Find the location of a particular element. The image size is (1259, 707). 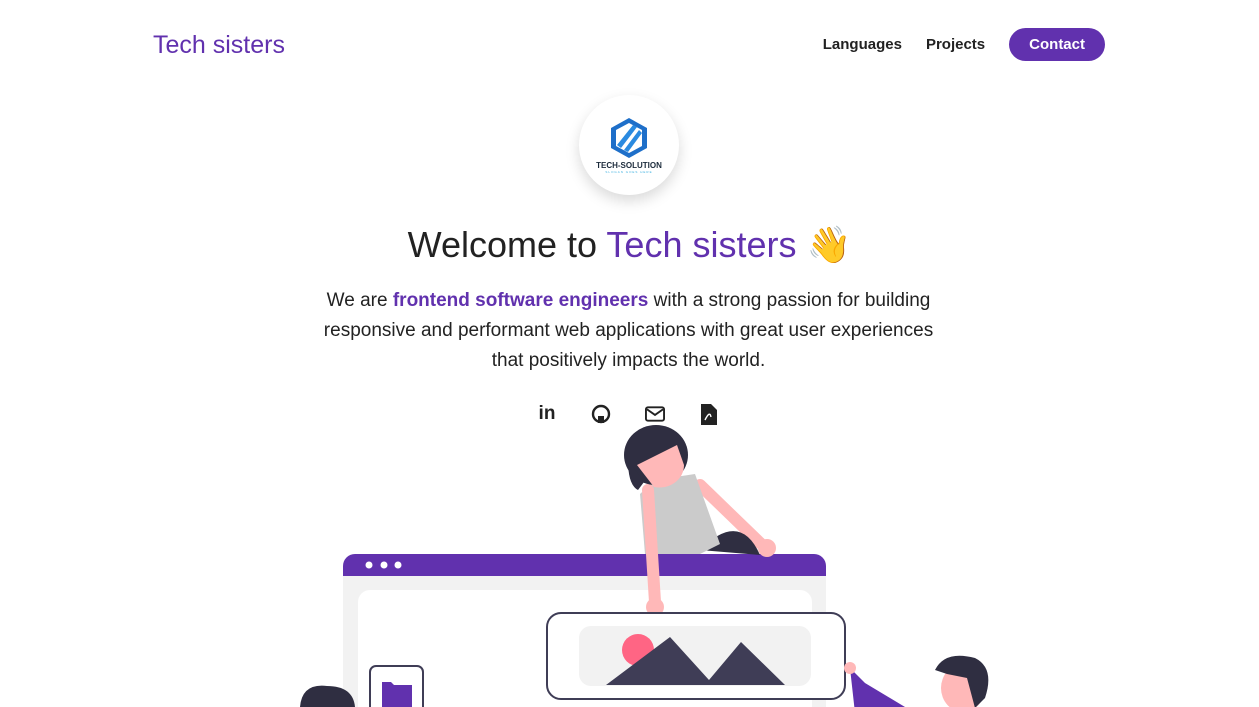

social-links: in is located at coordinates (628, 414).